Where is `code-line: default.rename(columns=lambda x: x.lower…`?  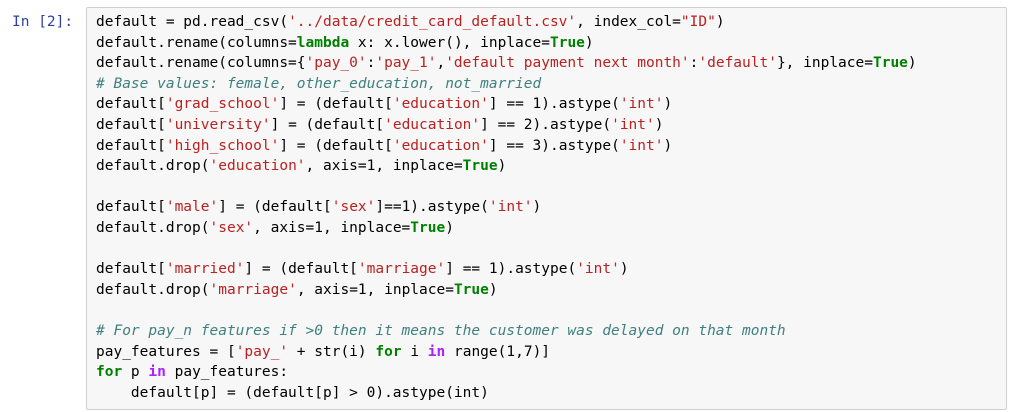
code-line: default.rename(columns=lambda x: x.lower… is located at coordinates (551, 43).